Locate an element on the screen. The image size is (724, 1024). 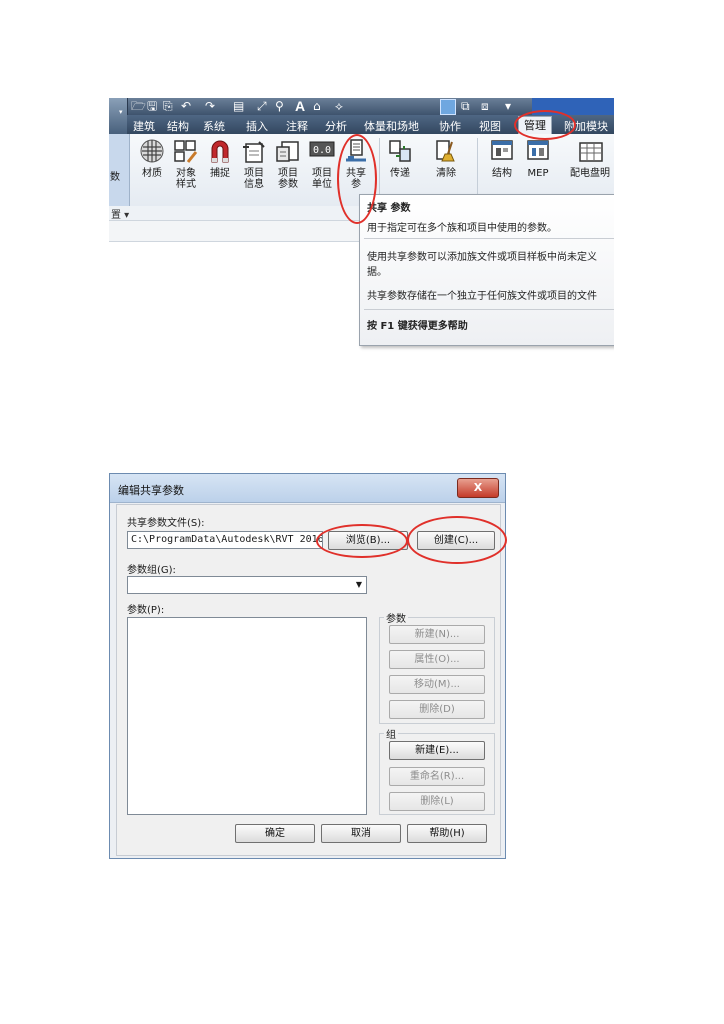
tooltip-detail-1b: 据。 is located at coordinates (377, 272).